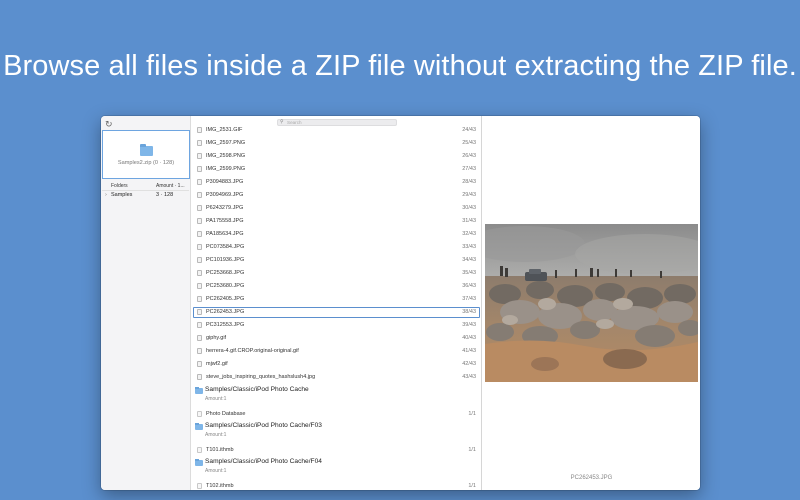  Describe the element at coordinates (263, 425) in the screenshot. I see `folder-path: Samples/Classic/iPod Photo Cache/F03` at that location.